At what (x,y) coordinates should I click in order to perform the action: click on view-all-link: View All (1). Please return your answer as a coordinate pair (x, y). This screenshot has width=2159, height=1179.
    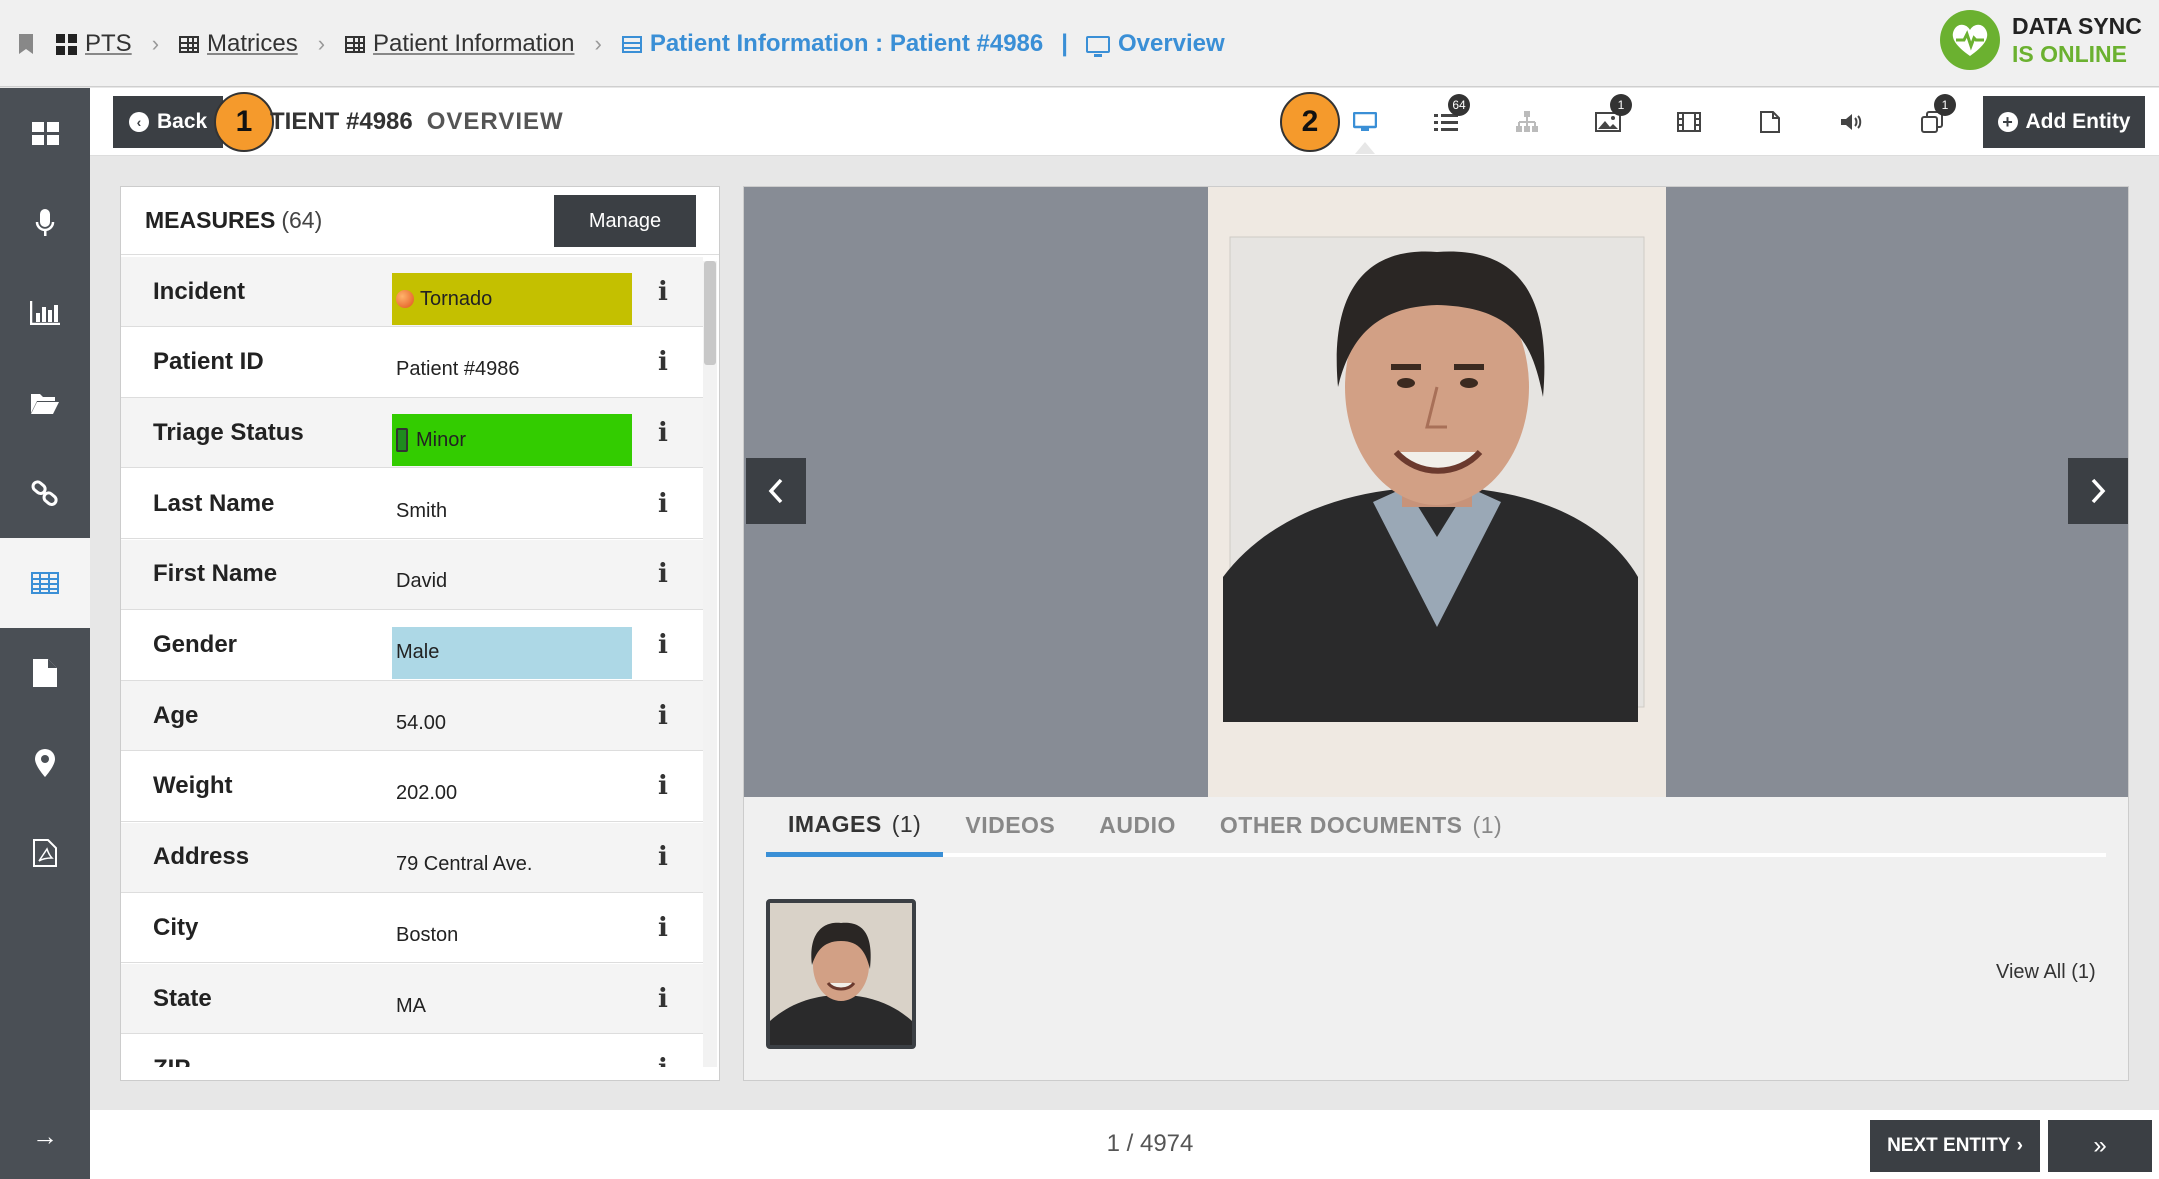
    Looking at the image, I should click on (2046, 972).